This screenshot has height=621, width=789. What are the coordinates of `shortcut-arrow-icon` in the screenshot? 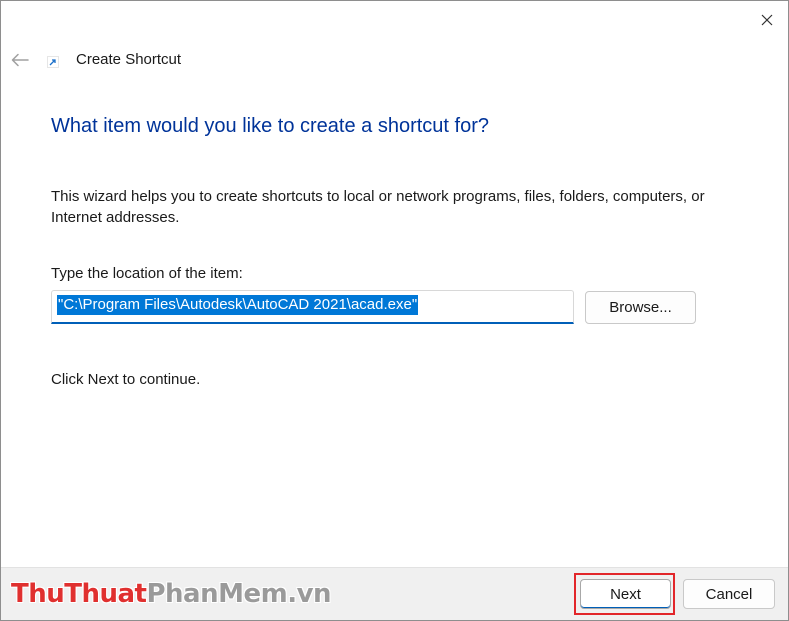 It's located at (53, 61).